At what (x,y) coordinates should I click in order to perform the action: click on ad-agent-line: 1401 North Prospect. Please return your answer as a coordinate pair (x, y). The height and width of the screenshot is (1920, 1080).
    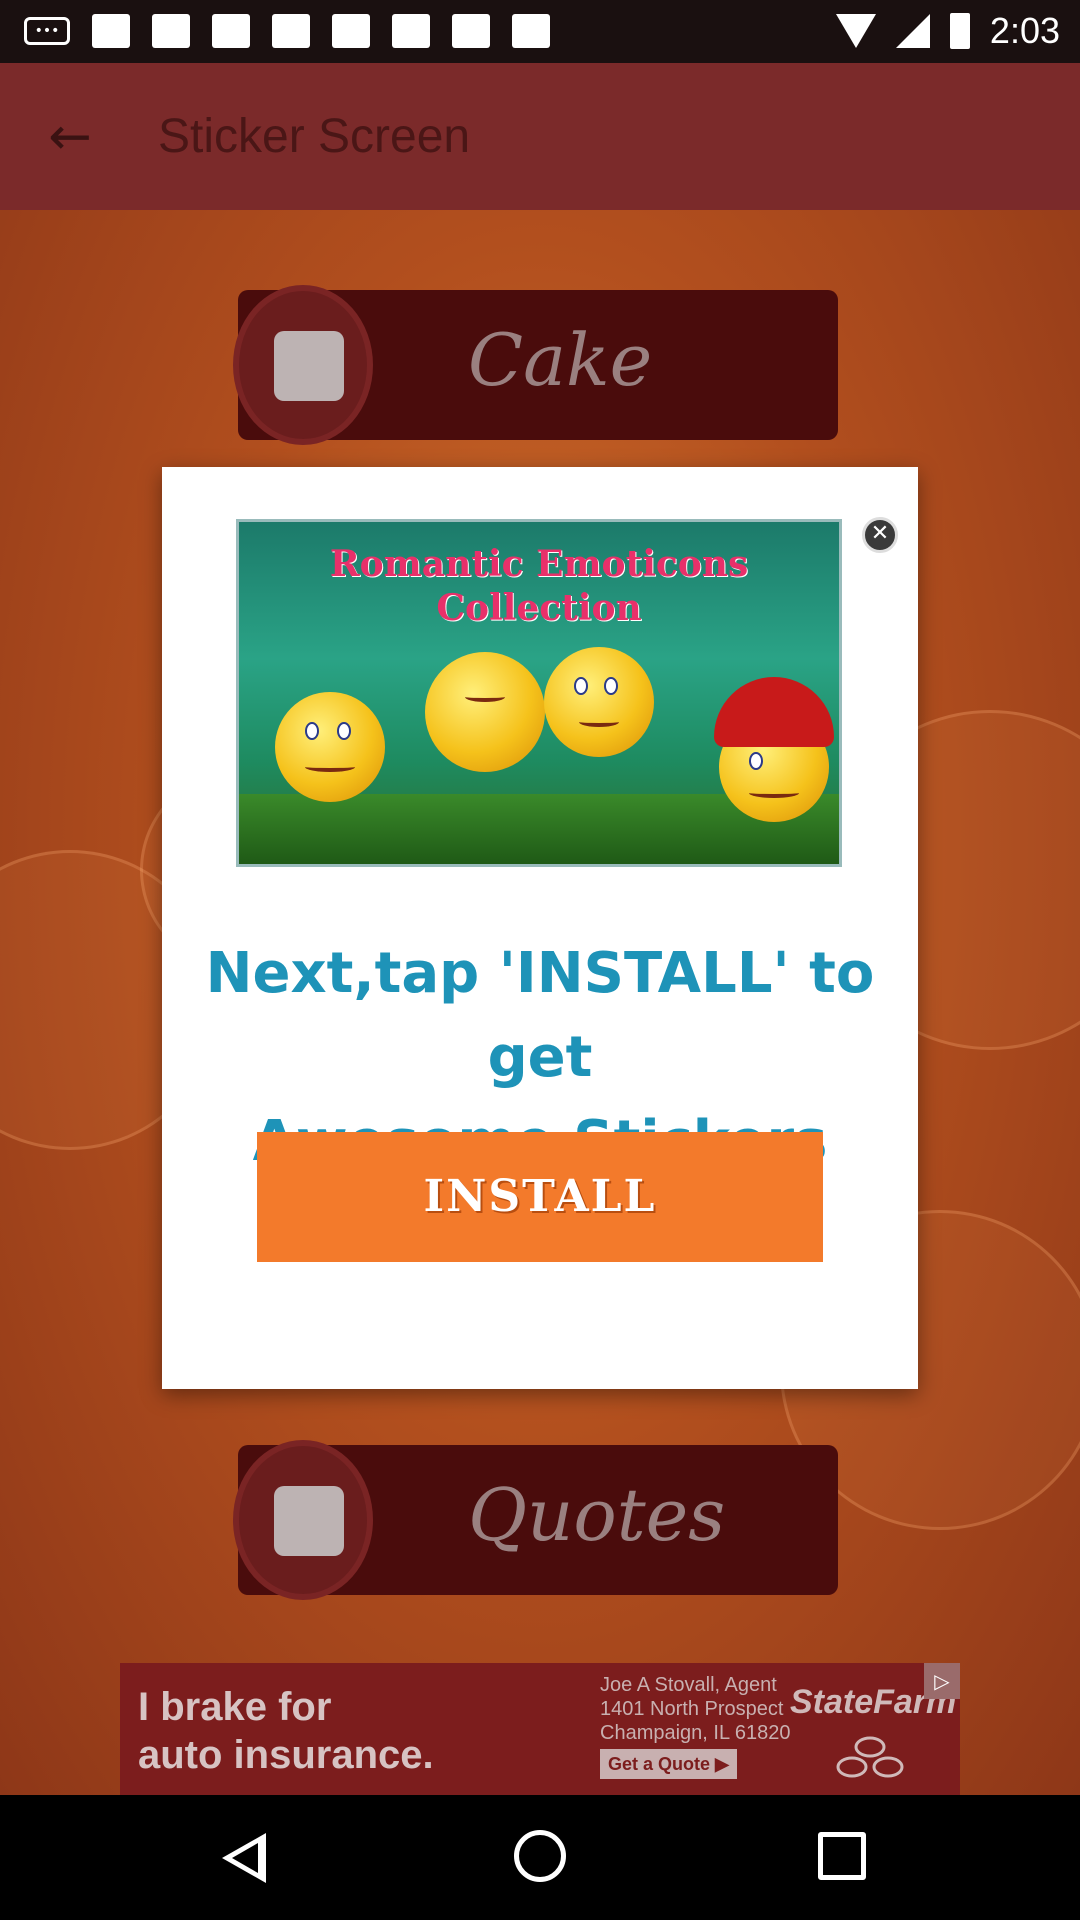
    Looking at the image, I should click on (692, 1709).